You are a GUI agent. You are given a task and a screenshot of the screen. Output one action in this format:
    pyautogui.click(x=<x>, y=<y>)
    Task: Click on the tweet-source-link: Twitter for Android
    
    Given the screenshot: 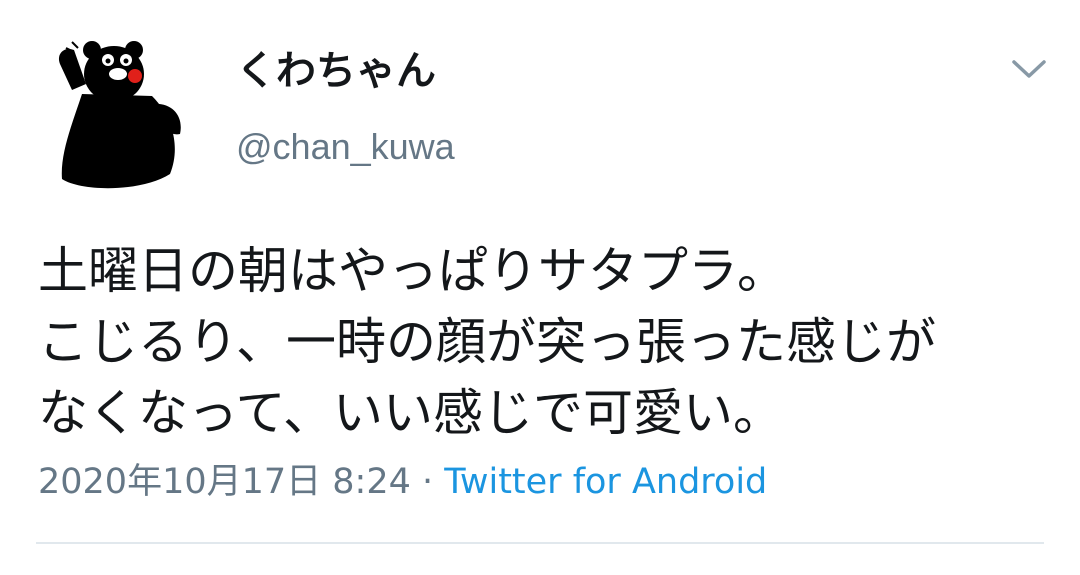 What is the action you would take?
    pyautogui.click(x=605, y=482)
    